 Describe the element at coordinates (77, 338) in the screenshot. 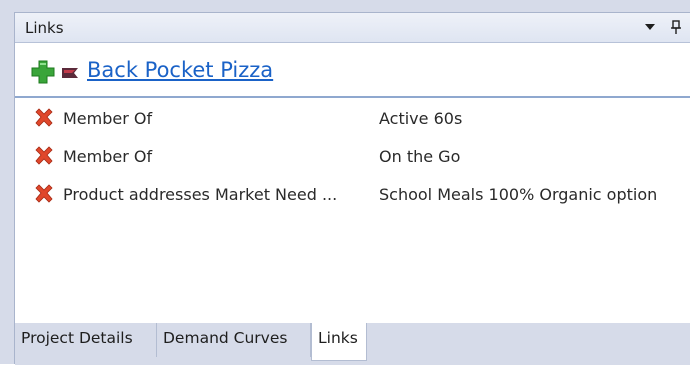

I see `tab-label: Project Details` at that location.